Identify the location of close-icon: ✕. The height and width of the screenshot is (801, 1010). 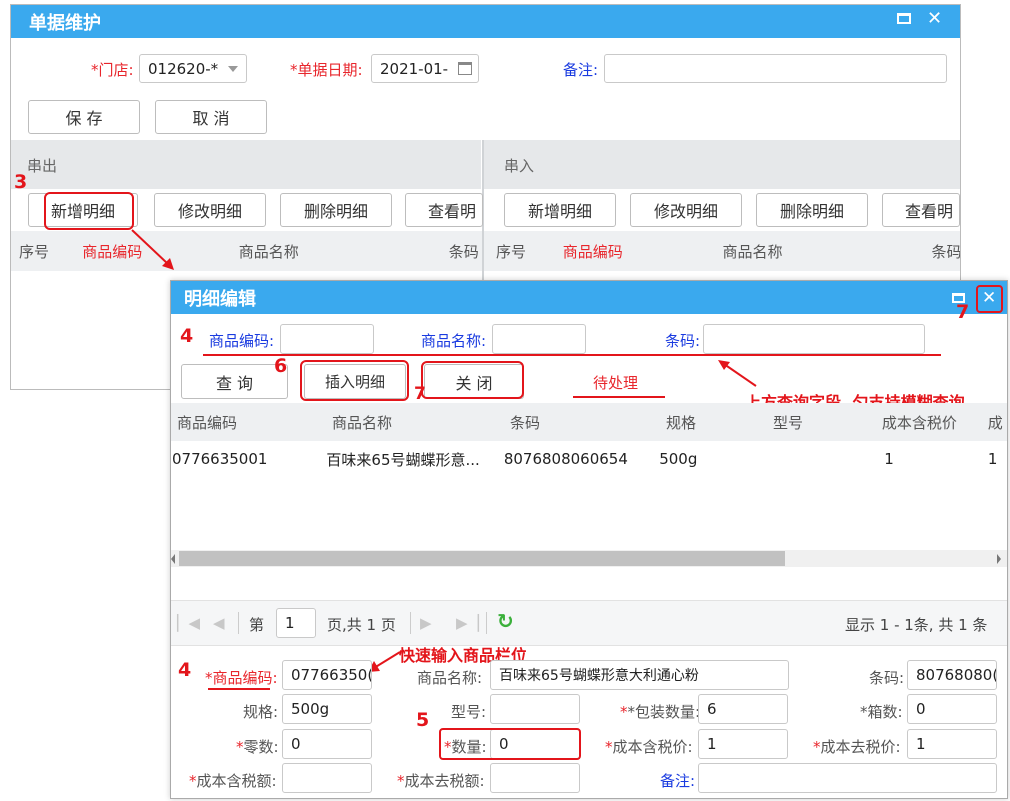
(934, 18).